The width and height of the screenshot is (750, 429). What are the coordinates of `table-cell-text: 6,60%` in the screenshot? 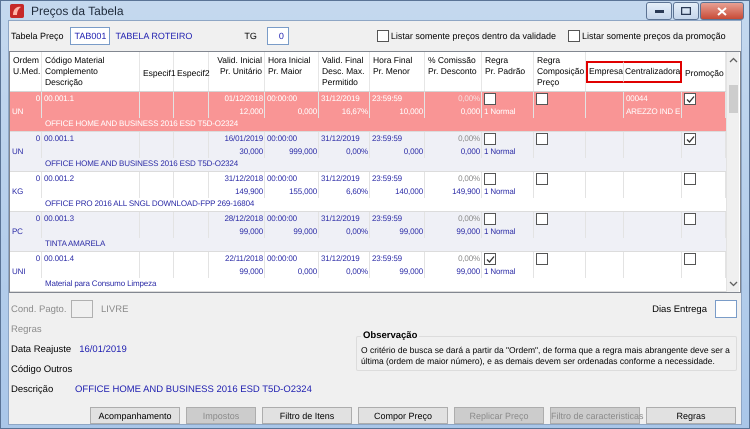 It's located at (356, 191).